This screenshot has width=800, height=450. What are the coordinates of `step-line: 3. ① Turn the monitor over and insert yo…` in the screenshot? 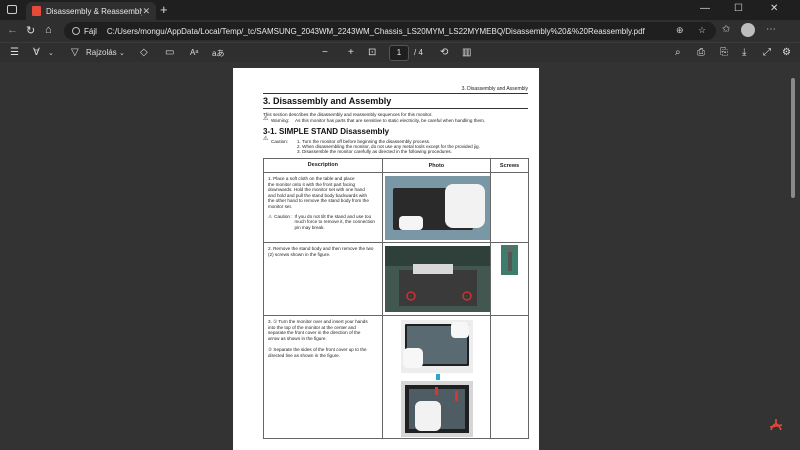 It's located at (318, 321).